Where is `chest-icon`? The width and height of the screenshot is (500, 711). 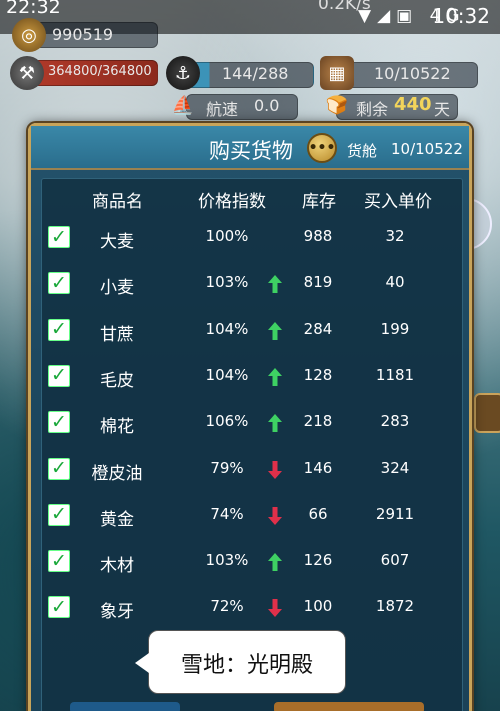
chest-icon is located at coordinates (487, 413).